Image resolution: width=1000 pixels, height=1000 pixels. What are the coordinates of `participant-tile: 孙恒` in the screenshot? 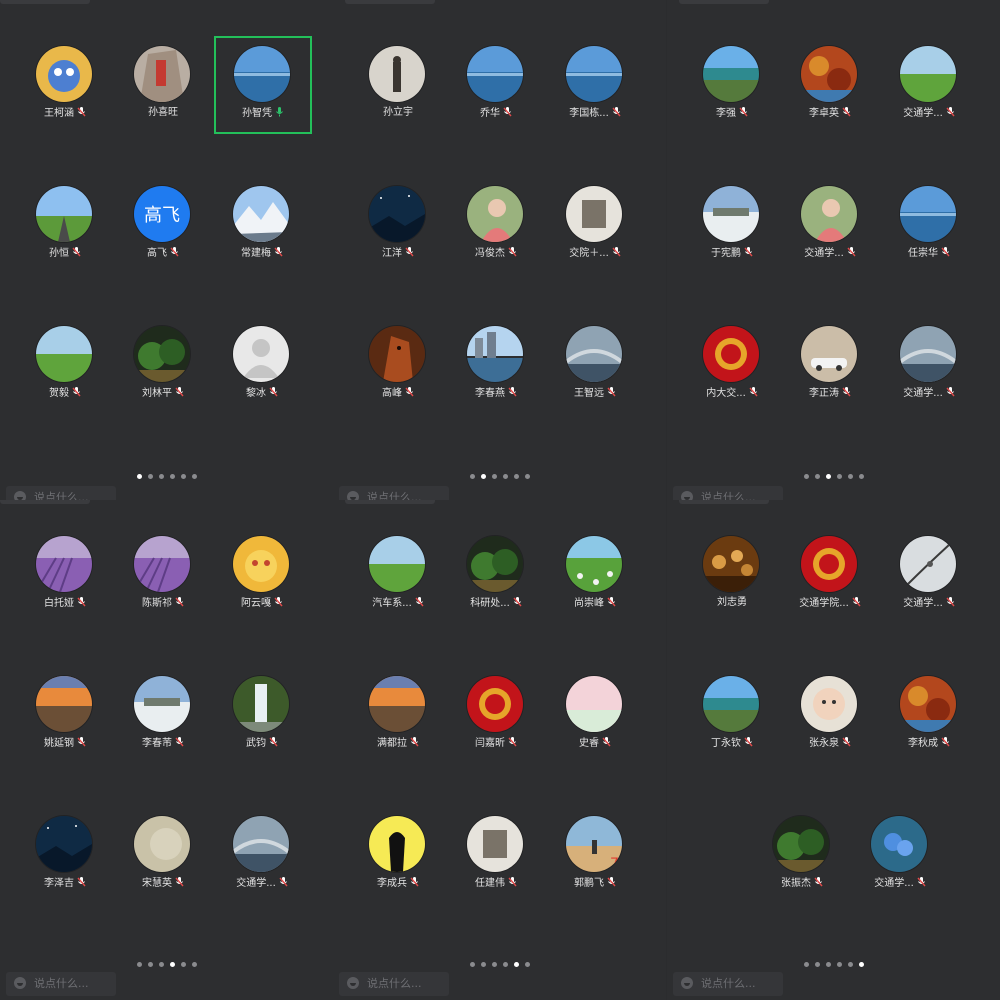 It's located at (65, 224).